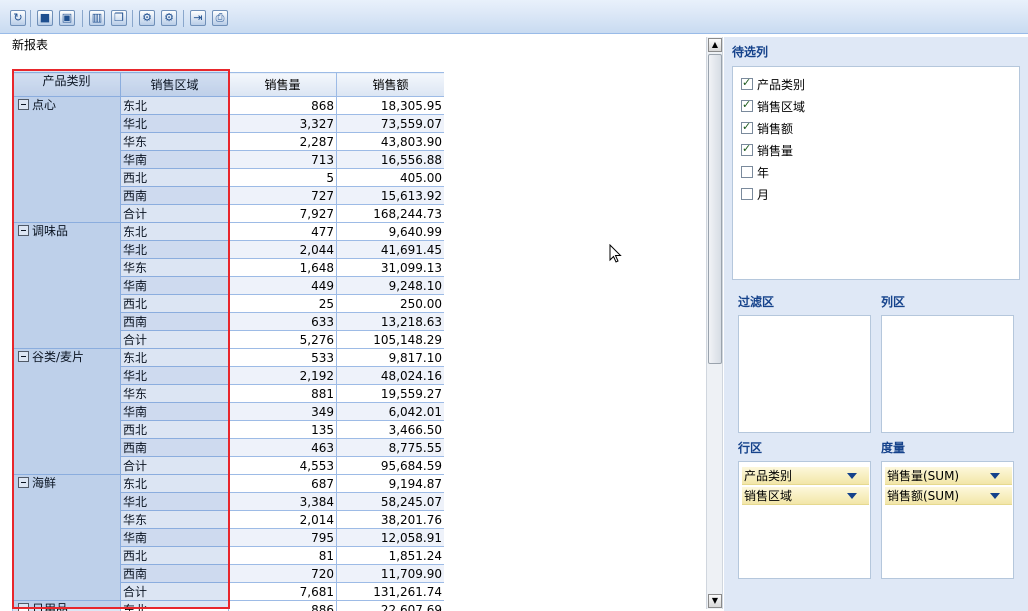 The width and height of the screenshot is (1028, 611). What do you see at coordinates (715, 45) in the screenshot?
I see `scroll-up-icon: ▲` at bounding box center [715, 45].